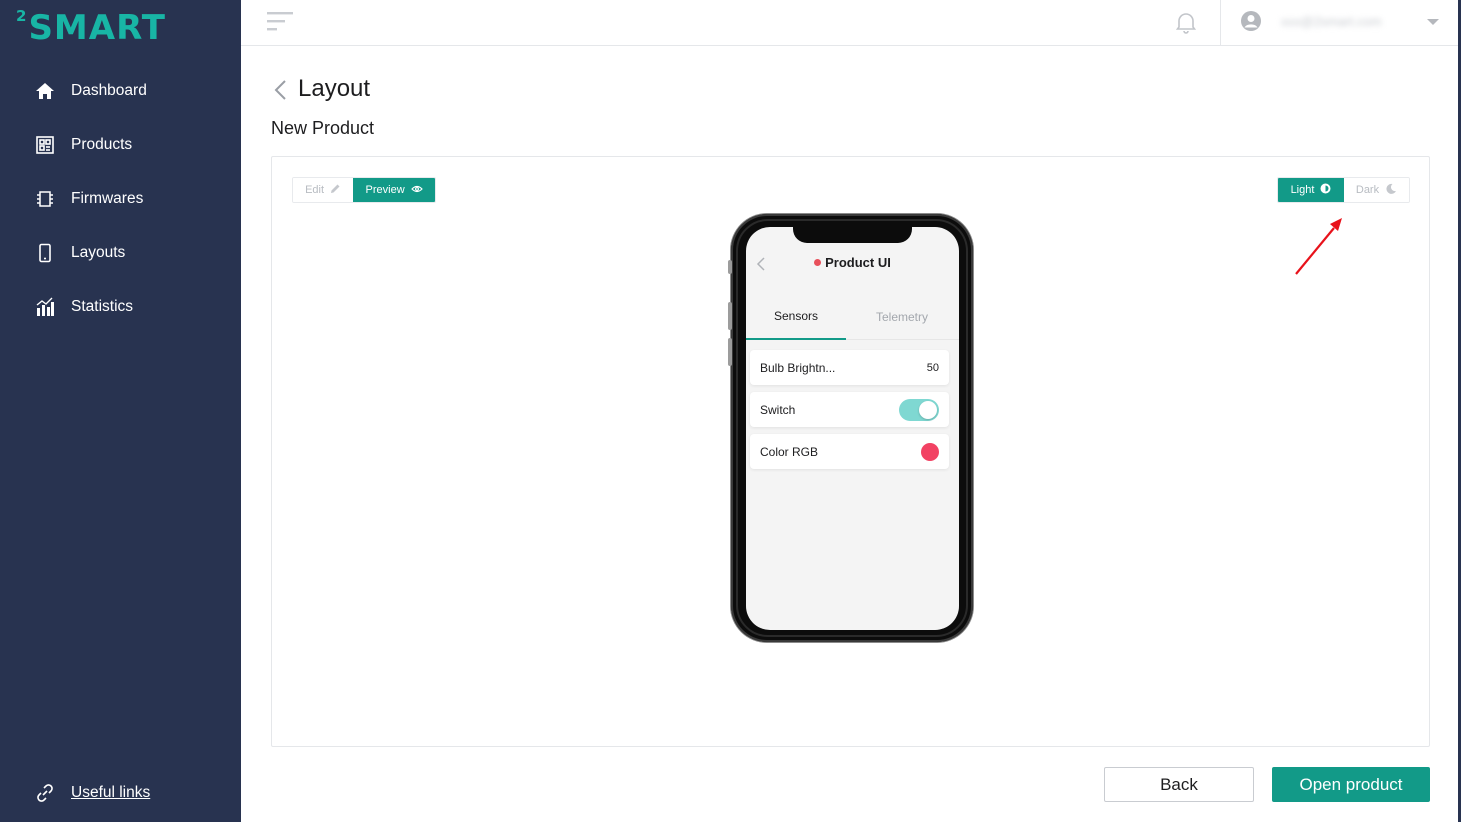 The image size is (1461, 822). I want to click on sidebar-item-label: Statistics, so click(102, 306).